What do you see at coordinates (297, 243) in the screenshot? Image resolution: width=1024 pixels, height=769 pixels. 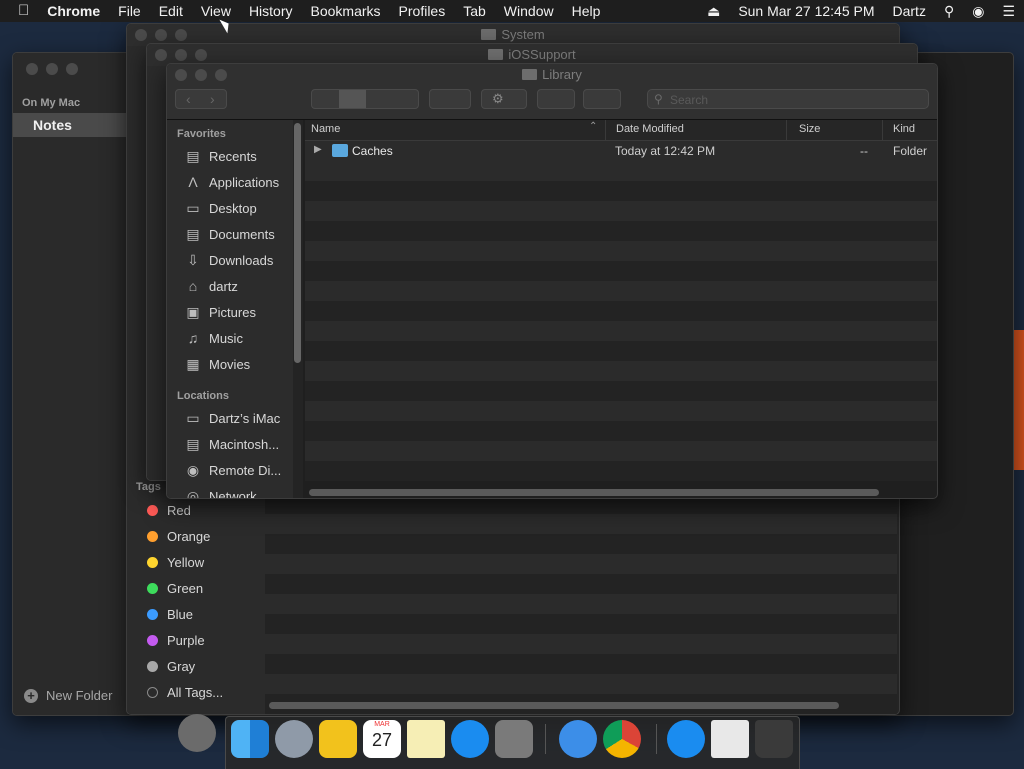 I see `sidebar-scrollbar` at bounding box center [297, 243].